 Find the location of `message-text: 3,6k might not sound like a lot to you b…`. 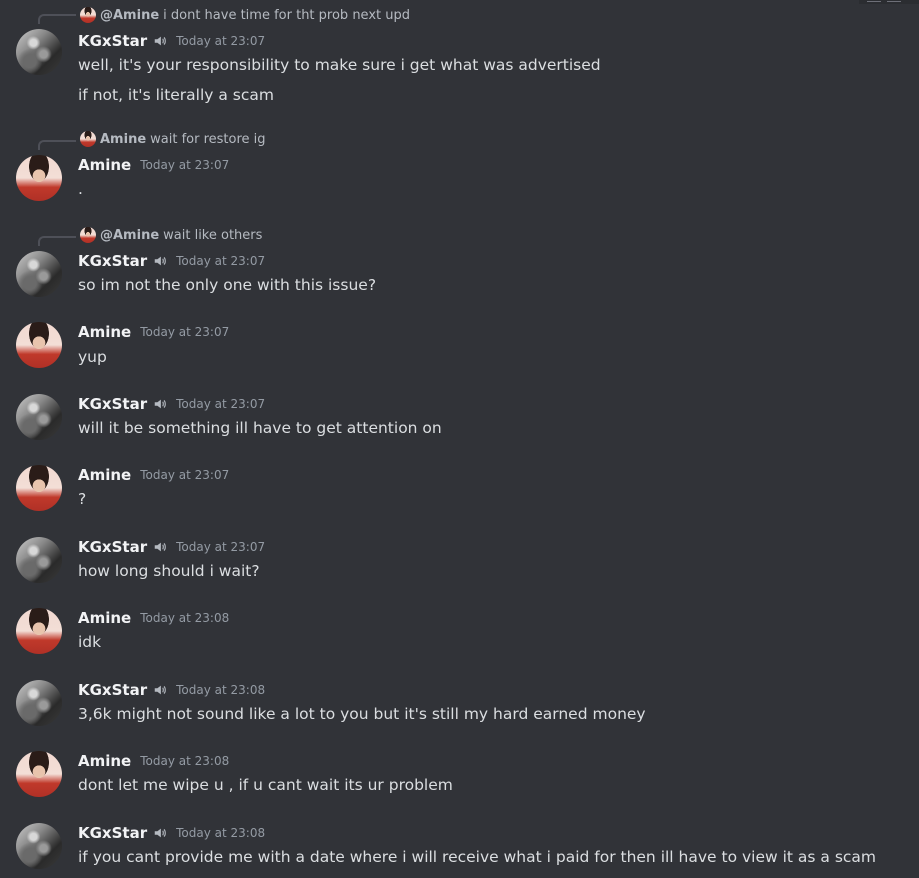

message-text: 3,6k might not sound like a lot to you b… is located at coordinates (362, 714).